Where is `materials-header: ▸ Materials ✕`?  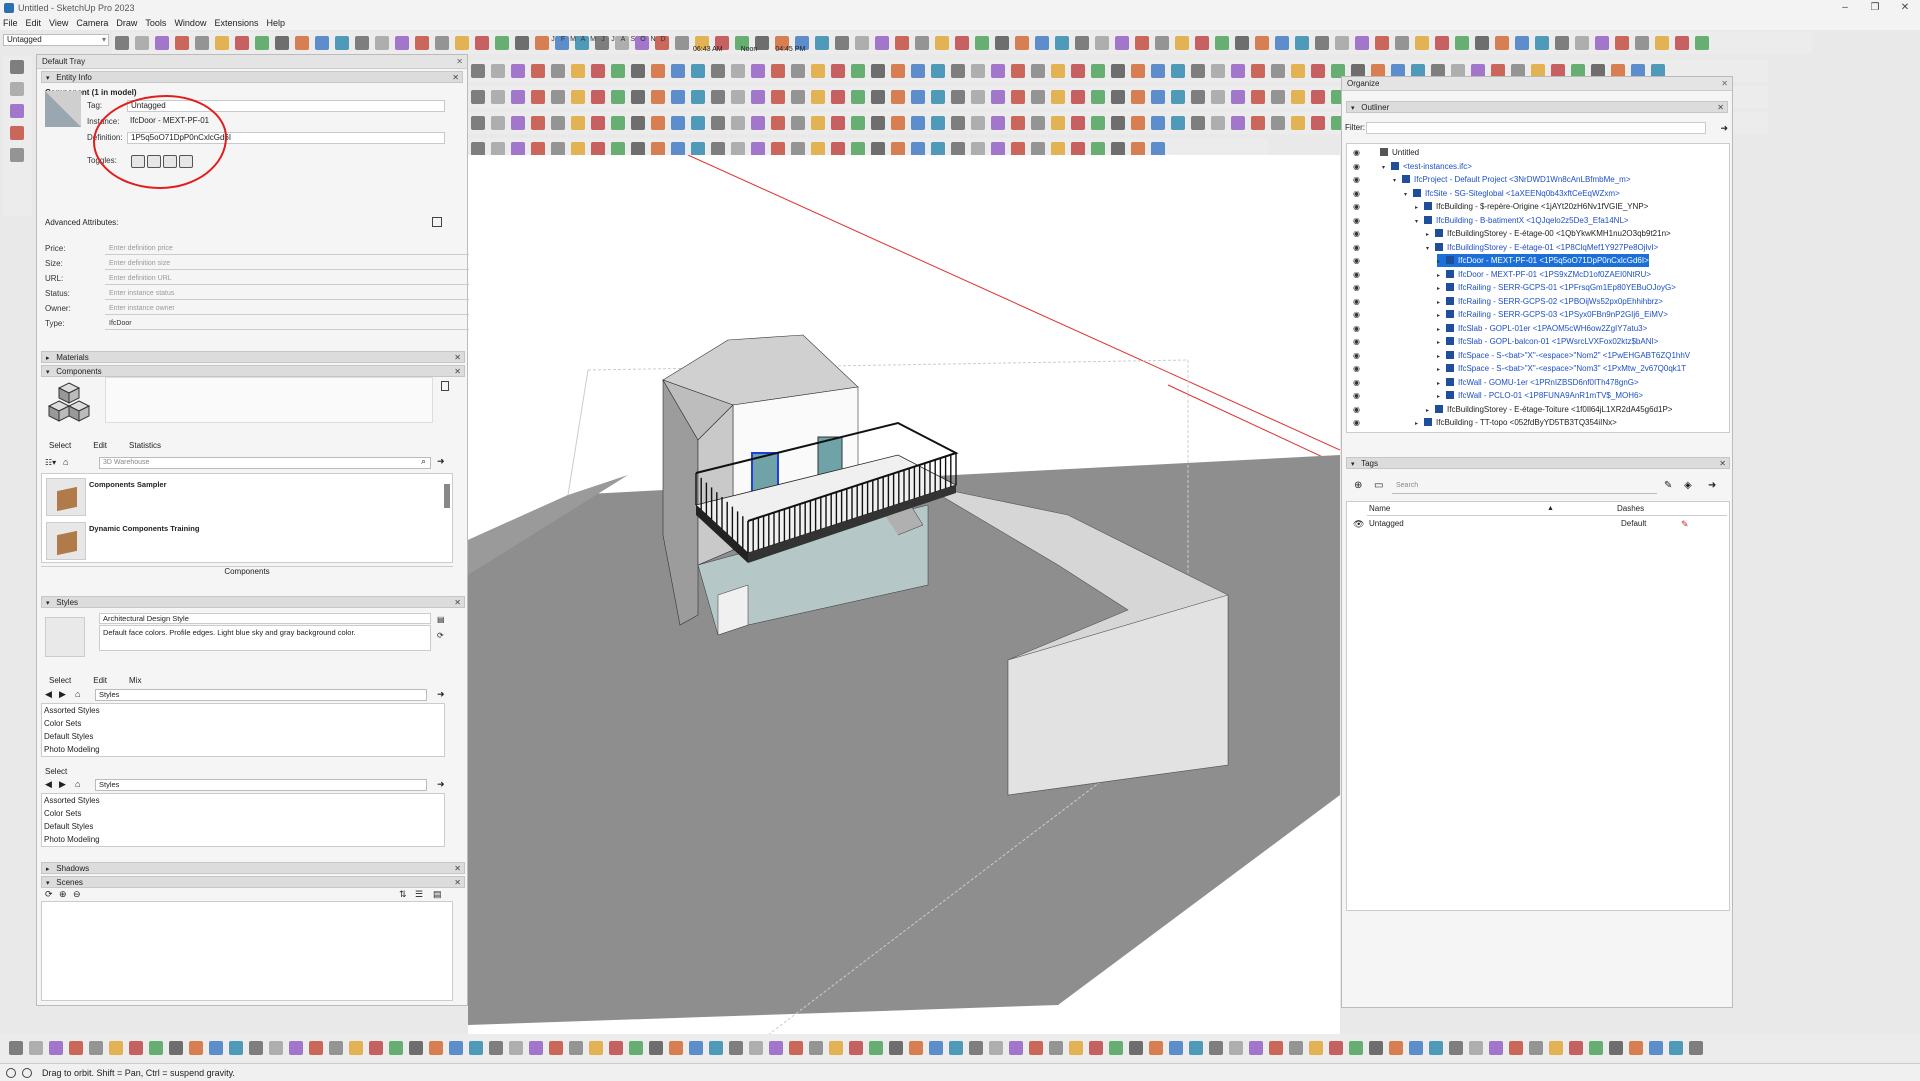 materials-header: ▸ Materials ✕ is located at coordinates (253, 357).